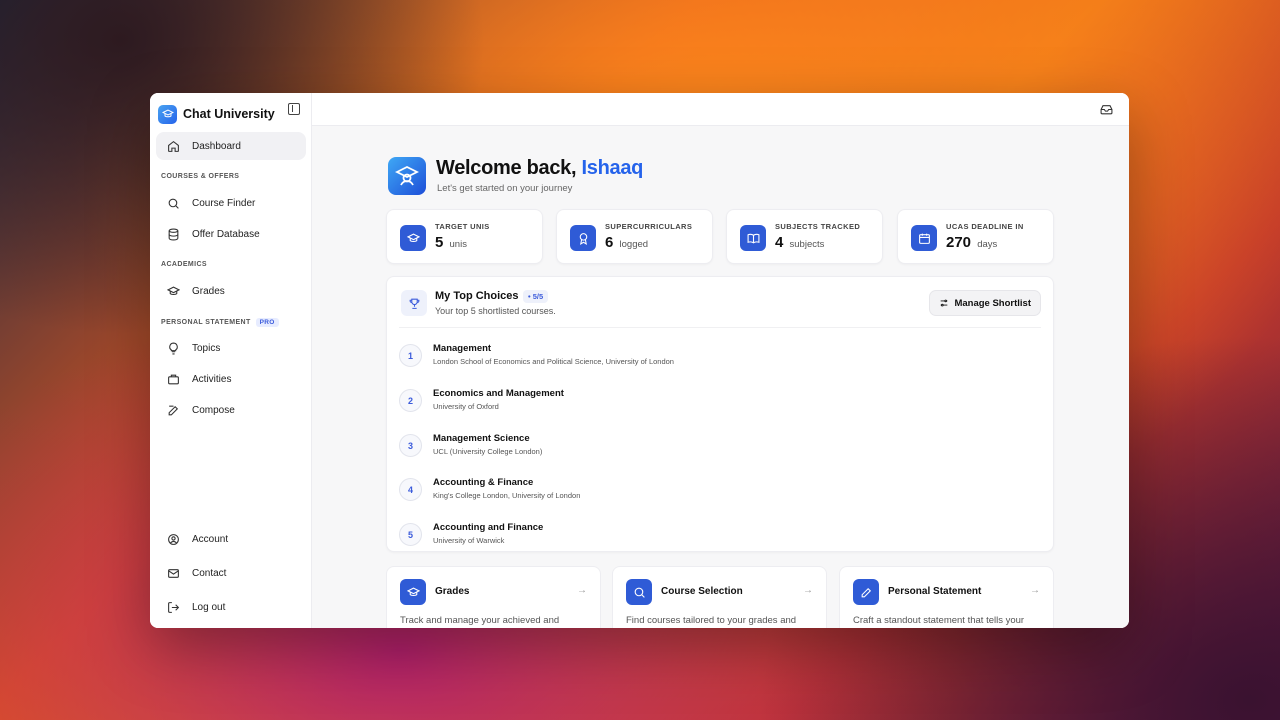 This screenshot has width=1280, height=720. Describe the element at coordinates (231, 573) in the screenshot. I see `sidebar-item-contact: Contact` at that location.